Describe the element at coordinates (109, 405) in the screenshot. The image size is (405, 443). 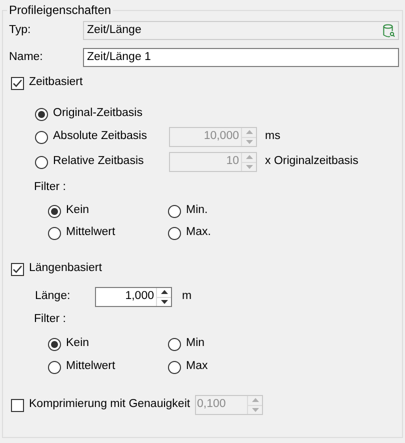
I see `checkbox-label: Komprimierung mit Genauigkeit` at that location.